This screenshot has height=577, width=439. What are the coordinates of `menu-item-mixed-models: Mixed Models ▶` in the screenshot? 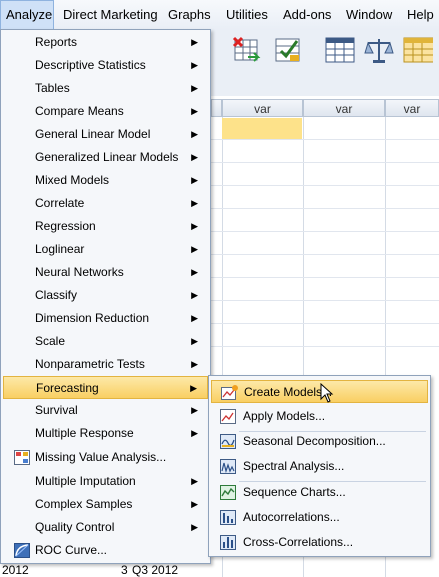 It's located at (105, 180).